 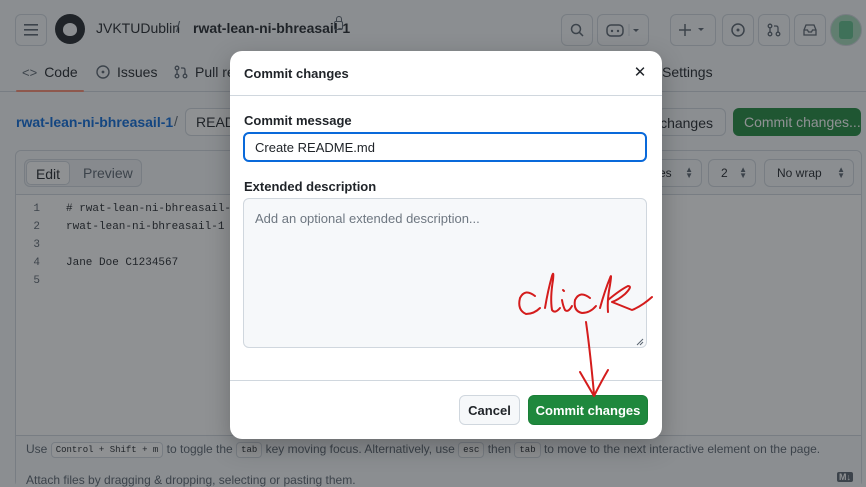 I want to click on dialog-header: Commit changes ✕, so click(x=446, y=73).